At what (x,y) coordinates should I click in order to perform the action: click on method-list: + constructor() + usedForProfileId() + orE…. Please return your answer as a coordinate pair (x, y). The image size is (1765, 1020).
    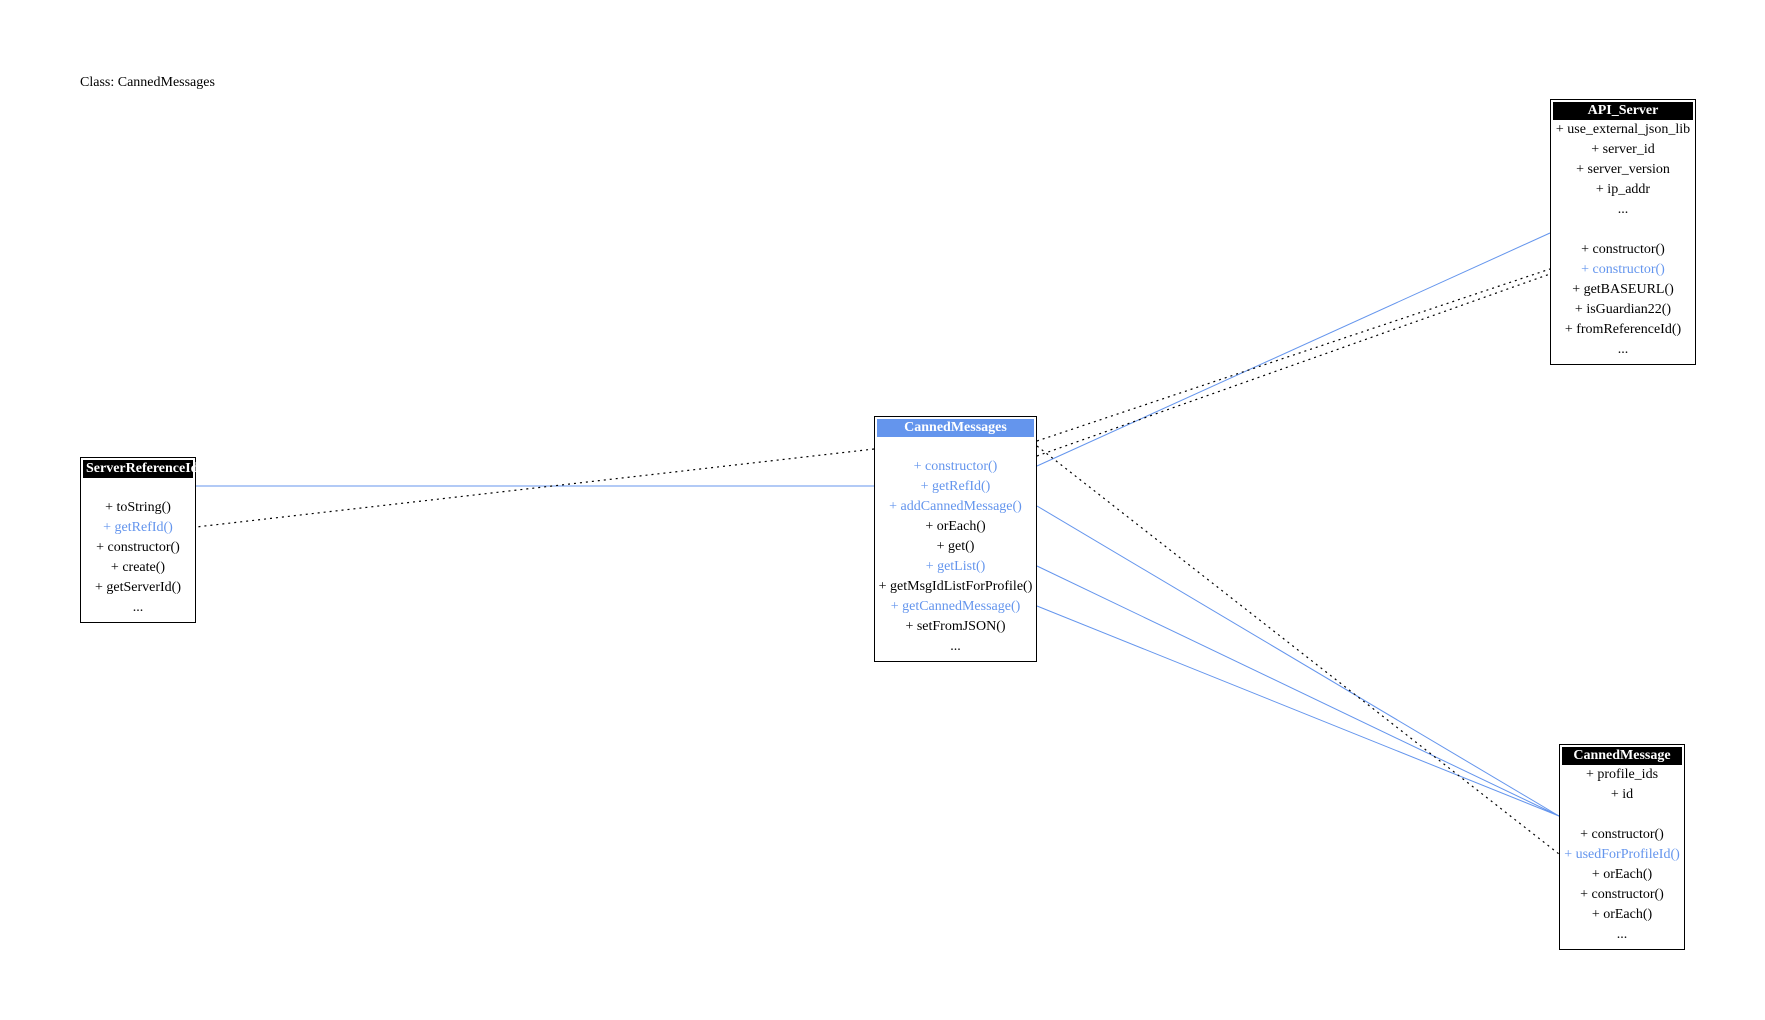
    Looking at the image, I should click on (1622, 885).